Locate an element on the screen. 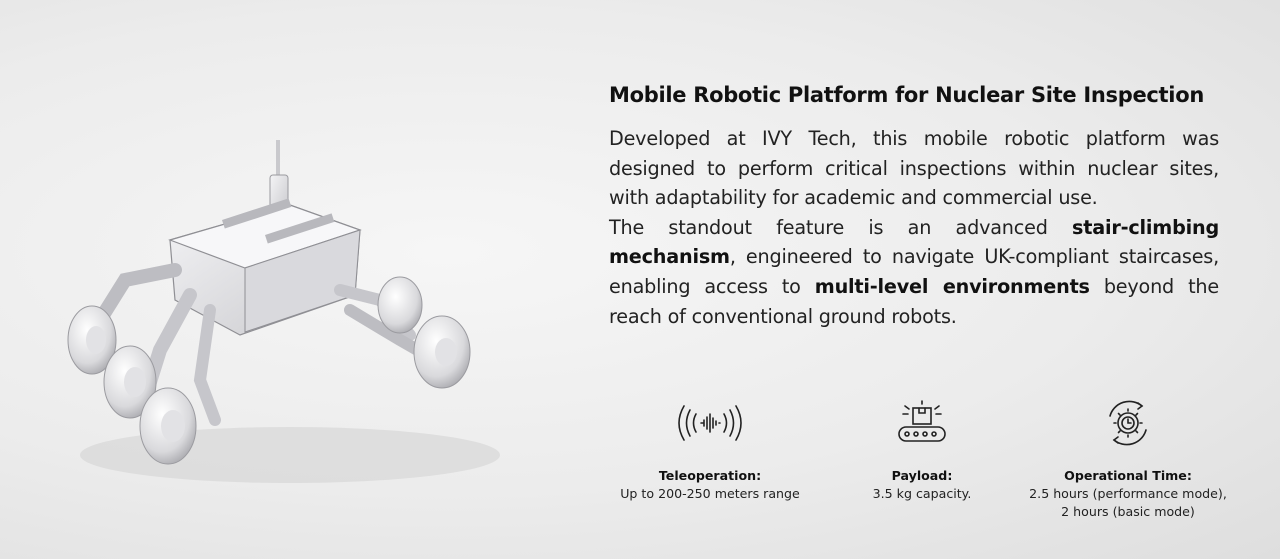 This screenshot has width=1280, height=559. feature-value-2: 2 hours (basic mode) is located at coordinates (1128, 511).